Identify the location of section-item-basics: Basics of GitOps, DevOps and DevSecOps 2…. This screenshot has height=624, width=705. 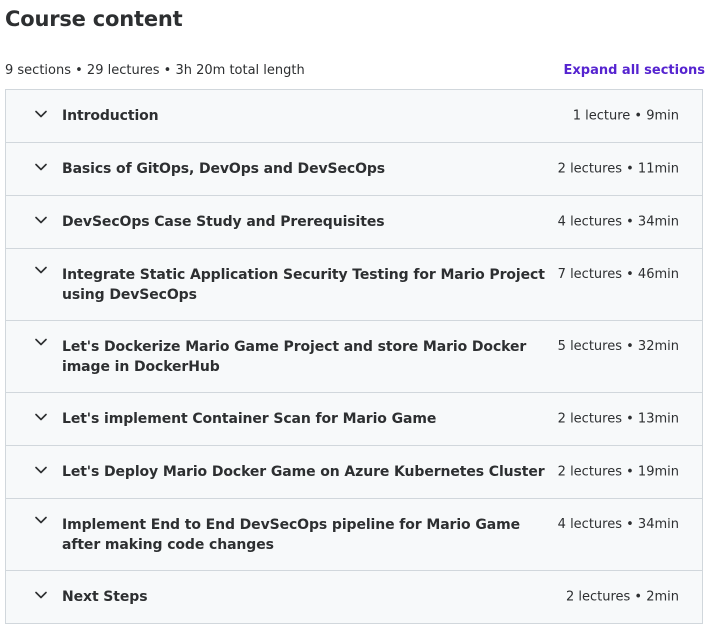
(354, 169).